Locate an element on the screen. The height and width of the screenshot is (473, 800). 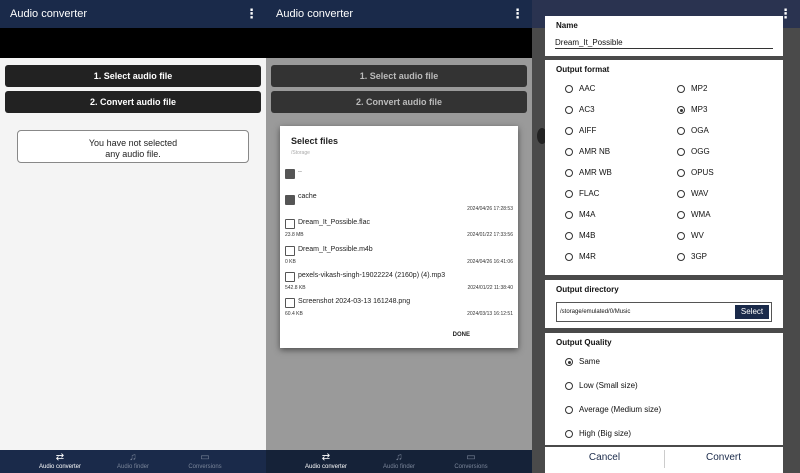
directory-field: /storage/emulated/0/Music Select is located at coordinates (664, 312).